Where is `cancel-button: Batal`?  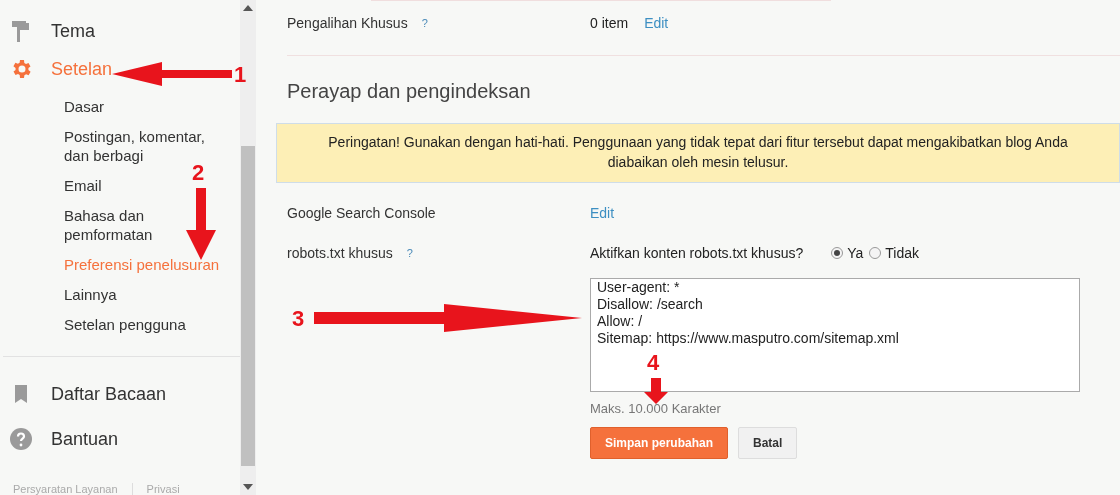 cancel-button: Batal is located at coordinates (768, 443).